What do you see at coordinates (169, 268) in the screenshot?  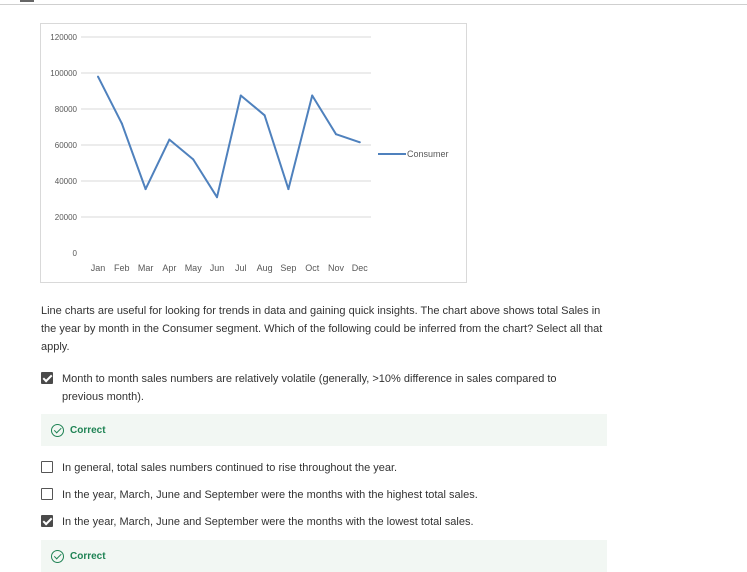 I see `x-tick-label: Apr` at bounding box center [169, 268].